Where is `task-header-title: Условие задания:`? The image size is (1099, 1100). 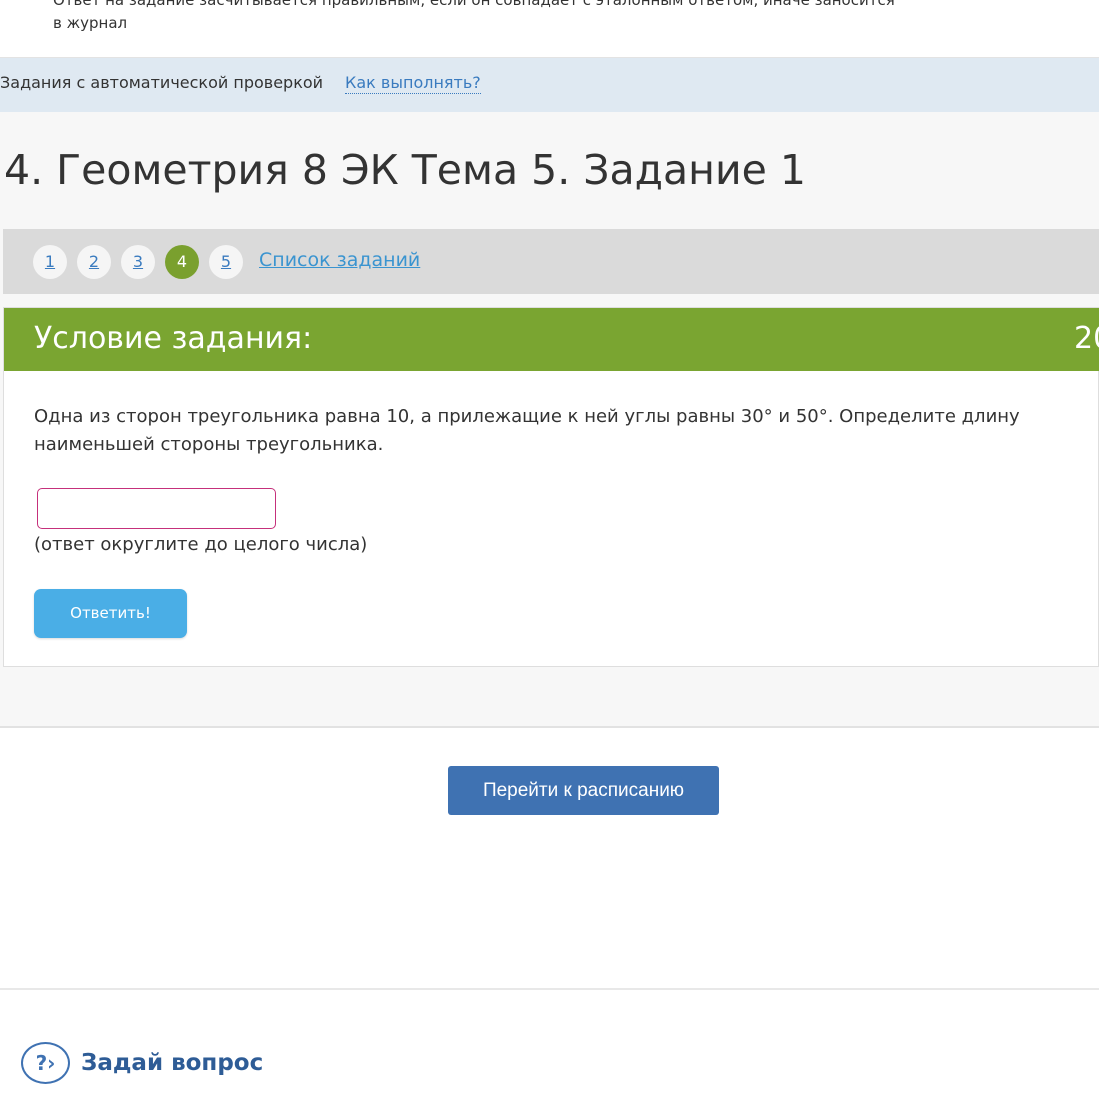
task-header-title: Условие задания: is located at coordinates (173, 338).